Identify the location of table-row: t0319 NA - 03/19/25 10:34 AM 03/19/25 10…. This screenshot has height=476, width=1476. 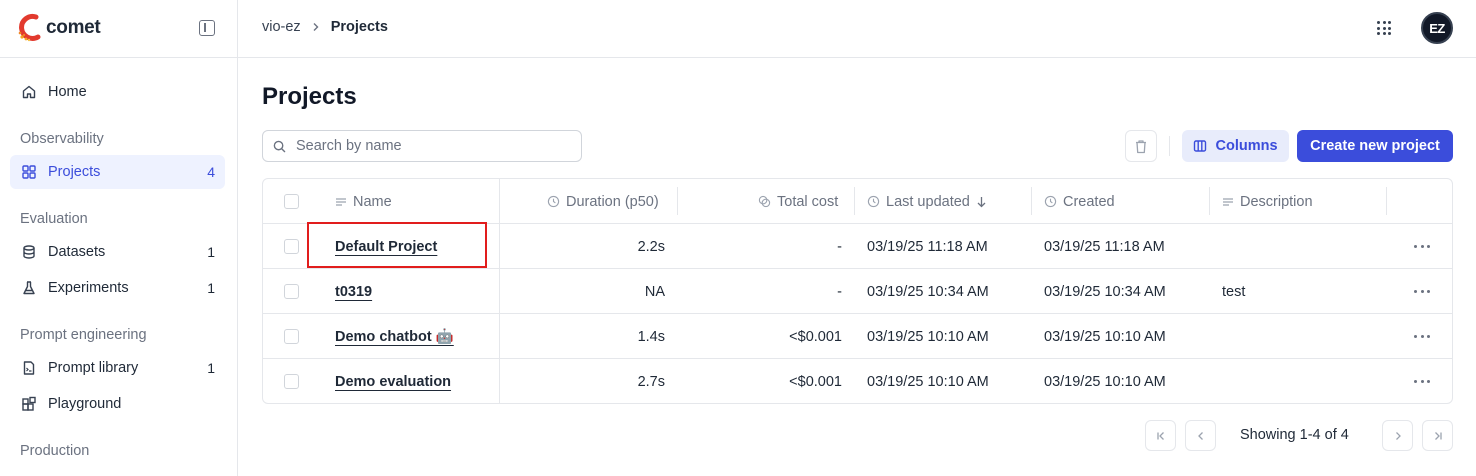
(857, 291).